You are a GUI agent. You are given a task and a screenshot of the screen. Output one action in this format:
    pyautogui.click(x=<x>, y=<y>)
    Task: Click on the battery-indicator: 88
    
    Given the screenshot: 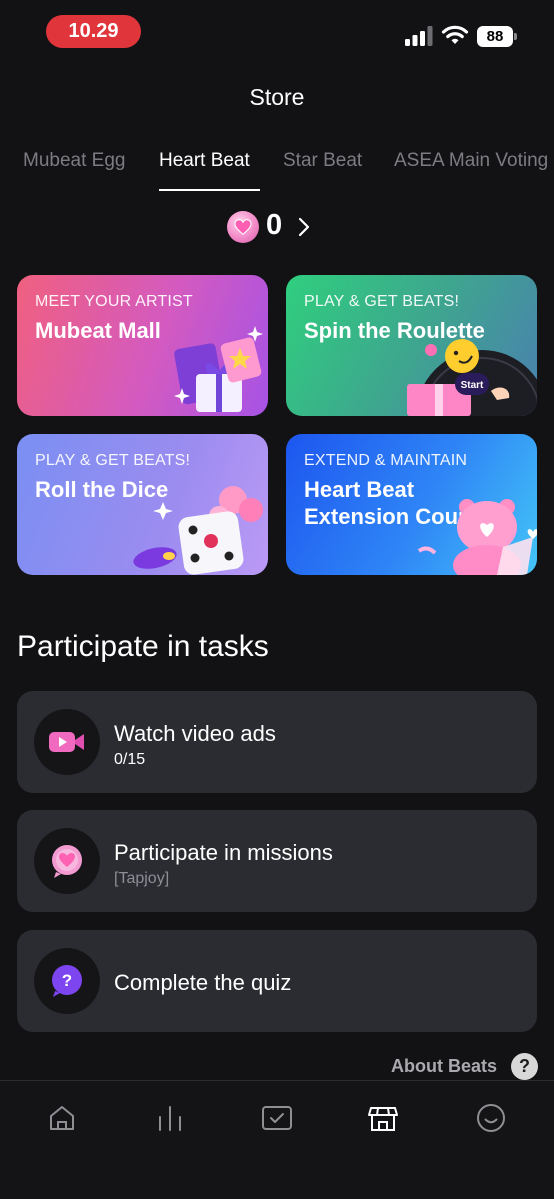 What is the action you would take?
    pyautogui.click(x=497, y=36)
    